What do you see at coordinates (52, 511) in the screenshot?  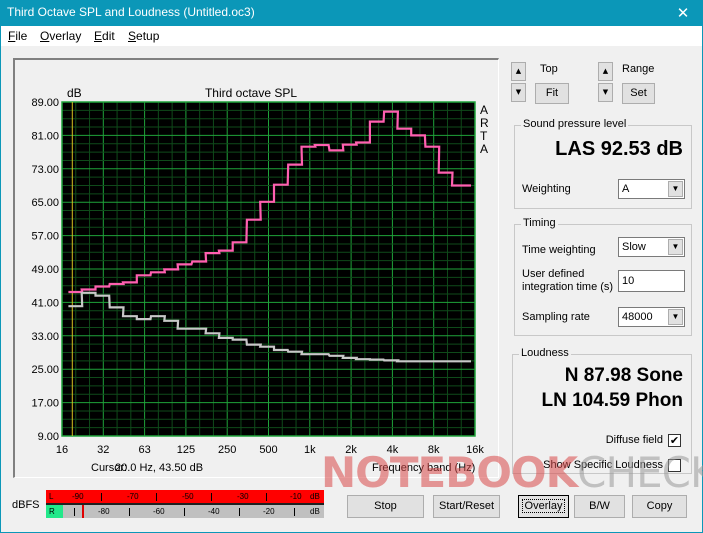 I see `right-channel-label: R` at bounding box center [52, 511].